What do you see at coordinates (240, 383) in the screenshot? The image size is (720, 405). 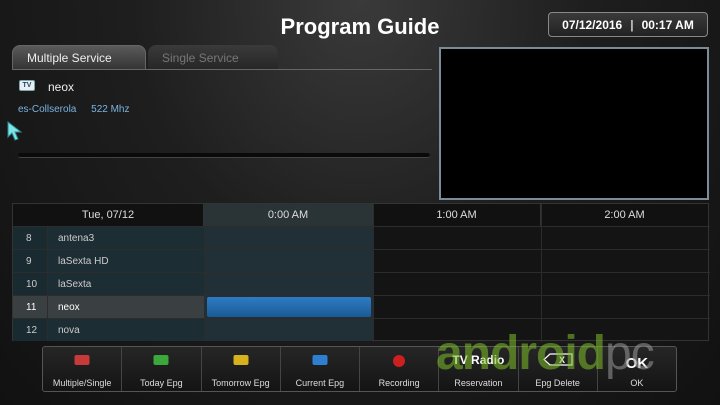 I see `button-label: Tomorrow Epg` at bounding box center [240, 383].